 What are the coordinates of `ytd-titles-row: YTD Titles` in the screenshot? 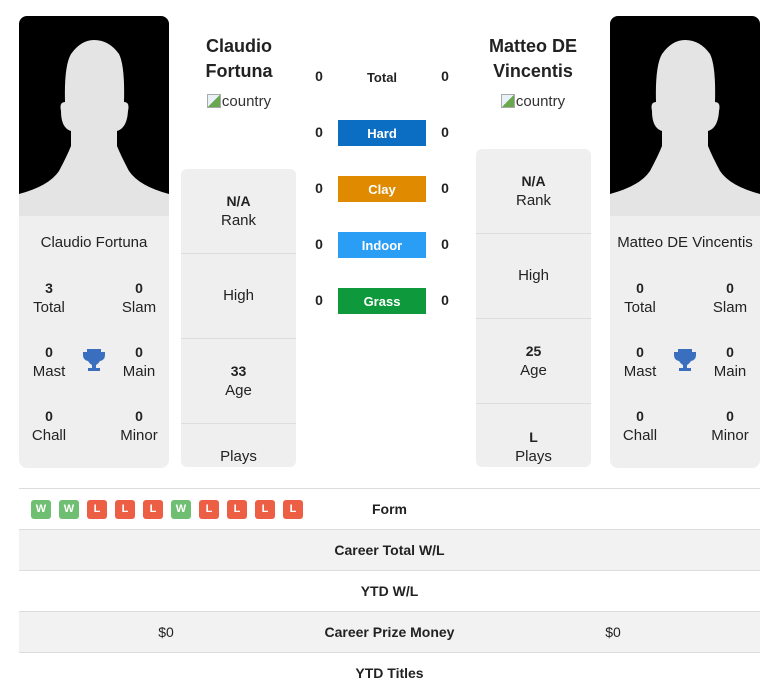 It's located at (389, 672).